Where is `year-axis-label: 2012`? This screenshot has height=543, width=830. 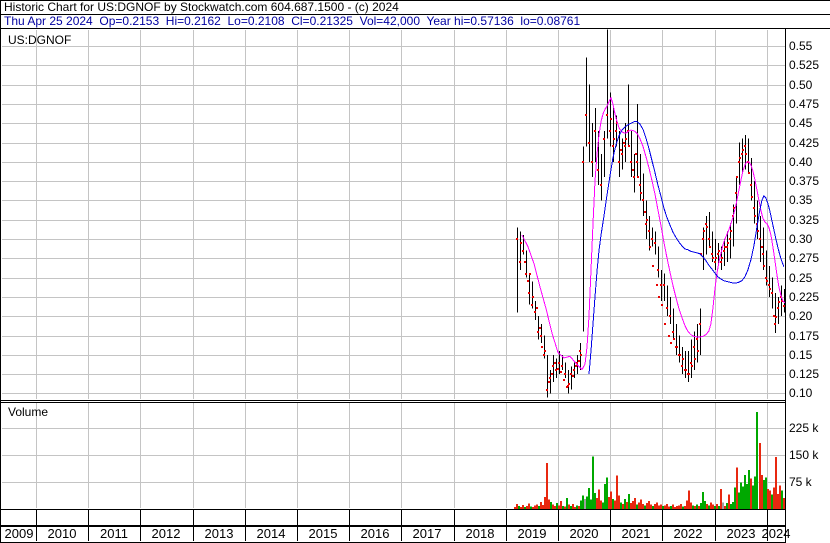 year-axis-label: 2012 is located at coordinates (166, 533).